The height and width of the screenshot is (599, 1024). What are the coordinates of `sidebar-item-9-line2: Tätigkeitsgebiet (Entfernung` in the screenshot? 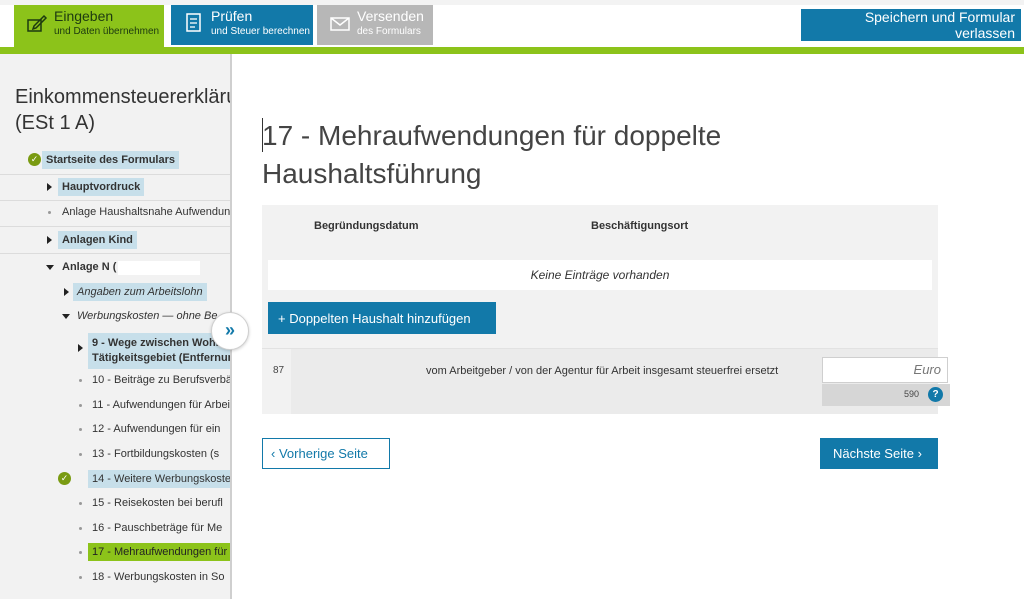 It's located at (162, 358).